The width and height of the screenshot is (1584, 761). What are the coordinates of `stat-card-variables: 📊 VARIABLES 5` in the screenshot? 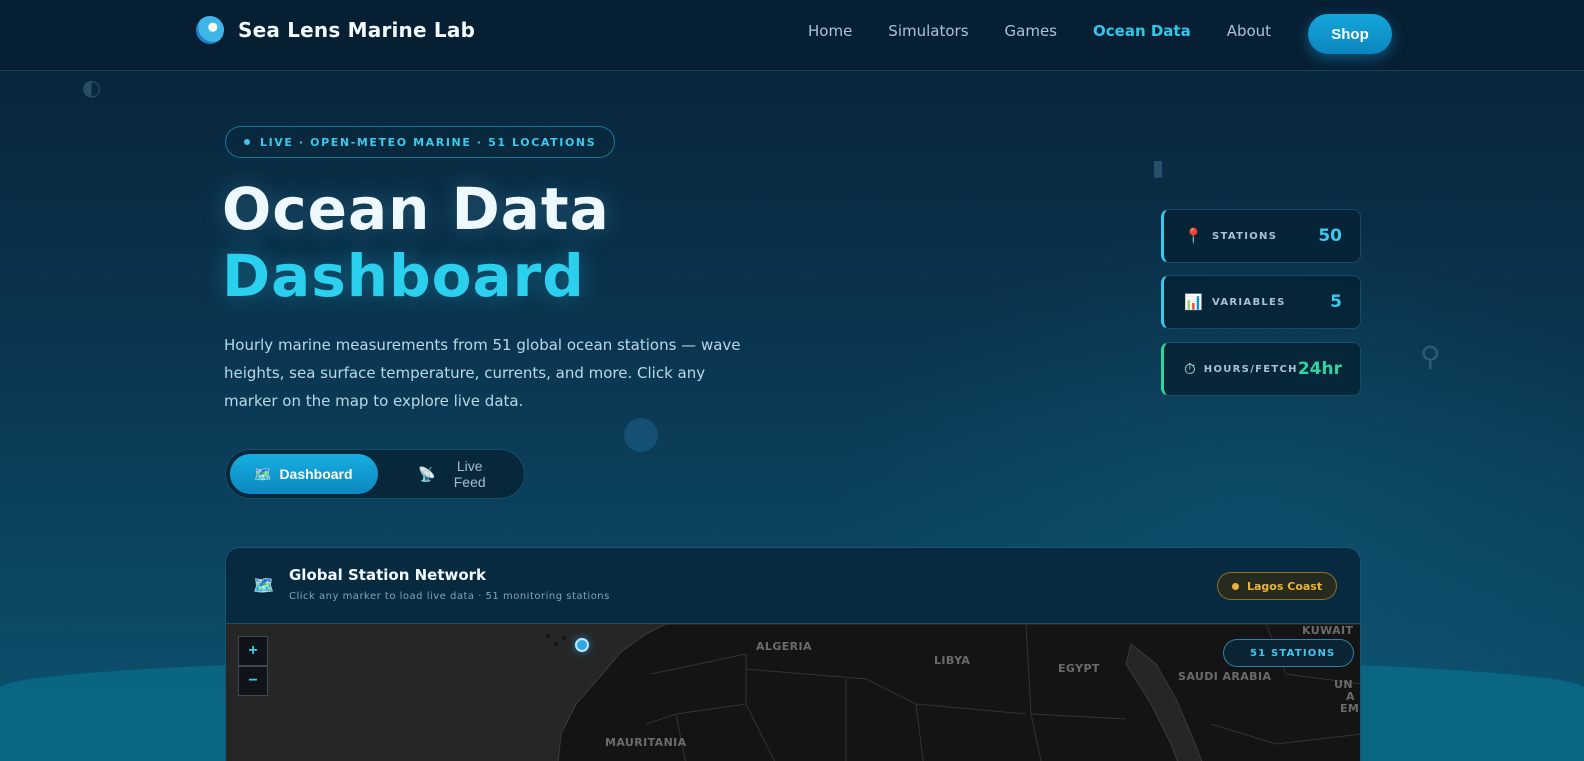 It's located at (1261, 302).